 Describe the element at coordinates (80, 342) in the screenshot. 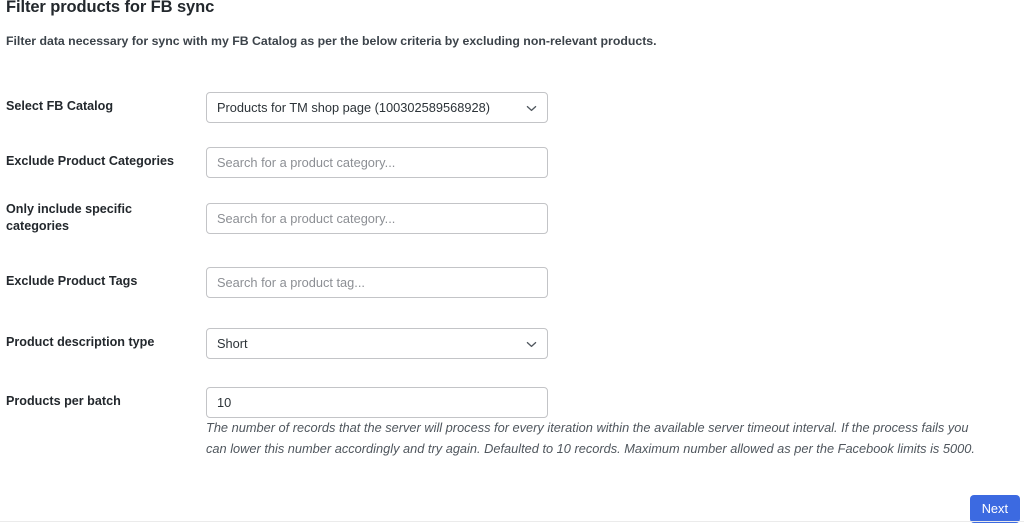

I see `label-product-description-type: Product description type` at that location.